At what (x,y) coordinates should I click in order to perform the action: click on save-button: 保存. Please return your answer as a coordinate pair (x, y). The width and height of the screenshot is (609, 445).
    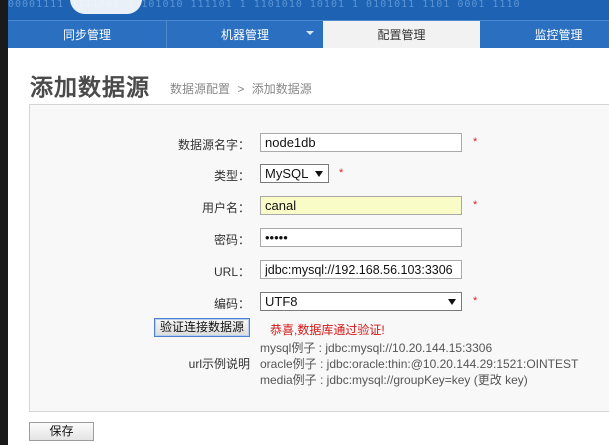
    Looking at the image, I should click on (61, 431).